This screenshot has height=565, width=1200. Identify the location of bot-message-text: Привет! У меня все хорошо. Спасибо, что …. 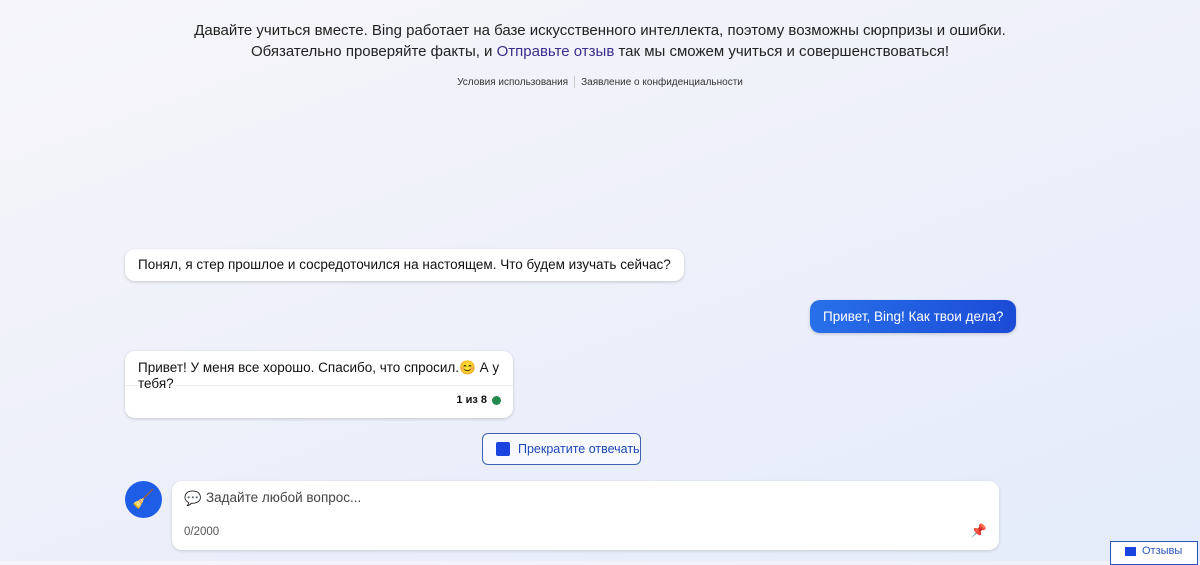
(319, 371).